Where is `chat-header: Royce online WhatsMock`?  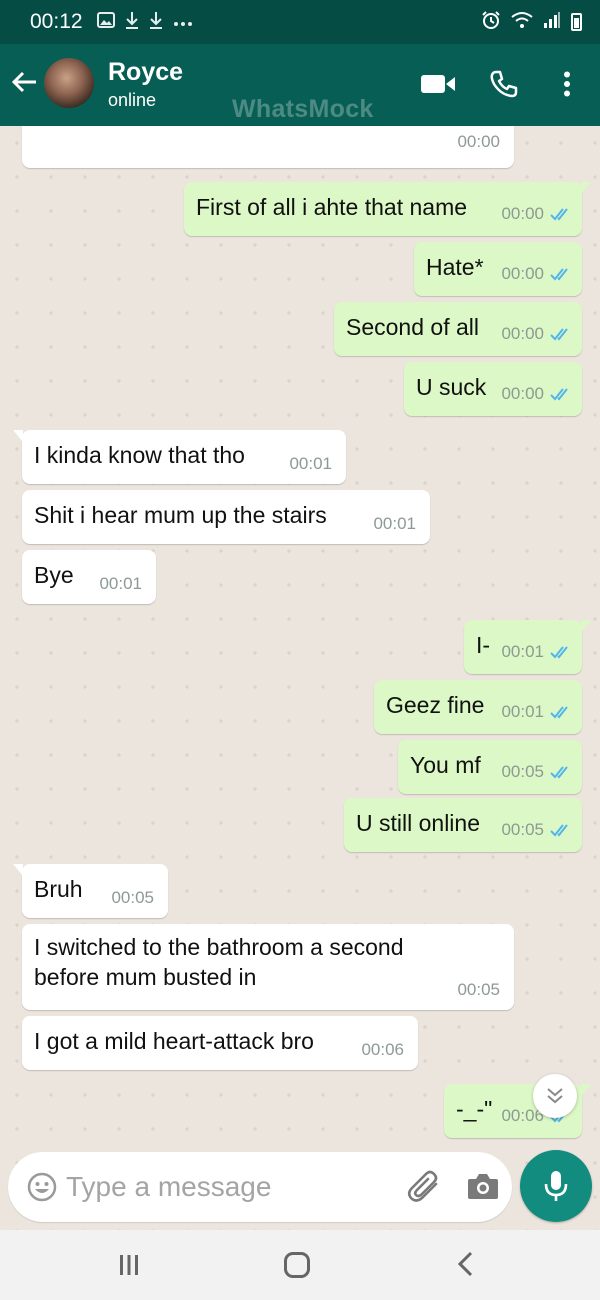
chat-header: Royce online WhatsMock is located at coordinates (300, 85).